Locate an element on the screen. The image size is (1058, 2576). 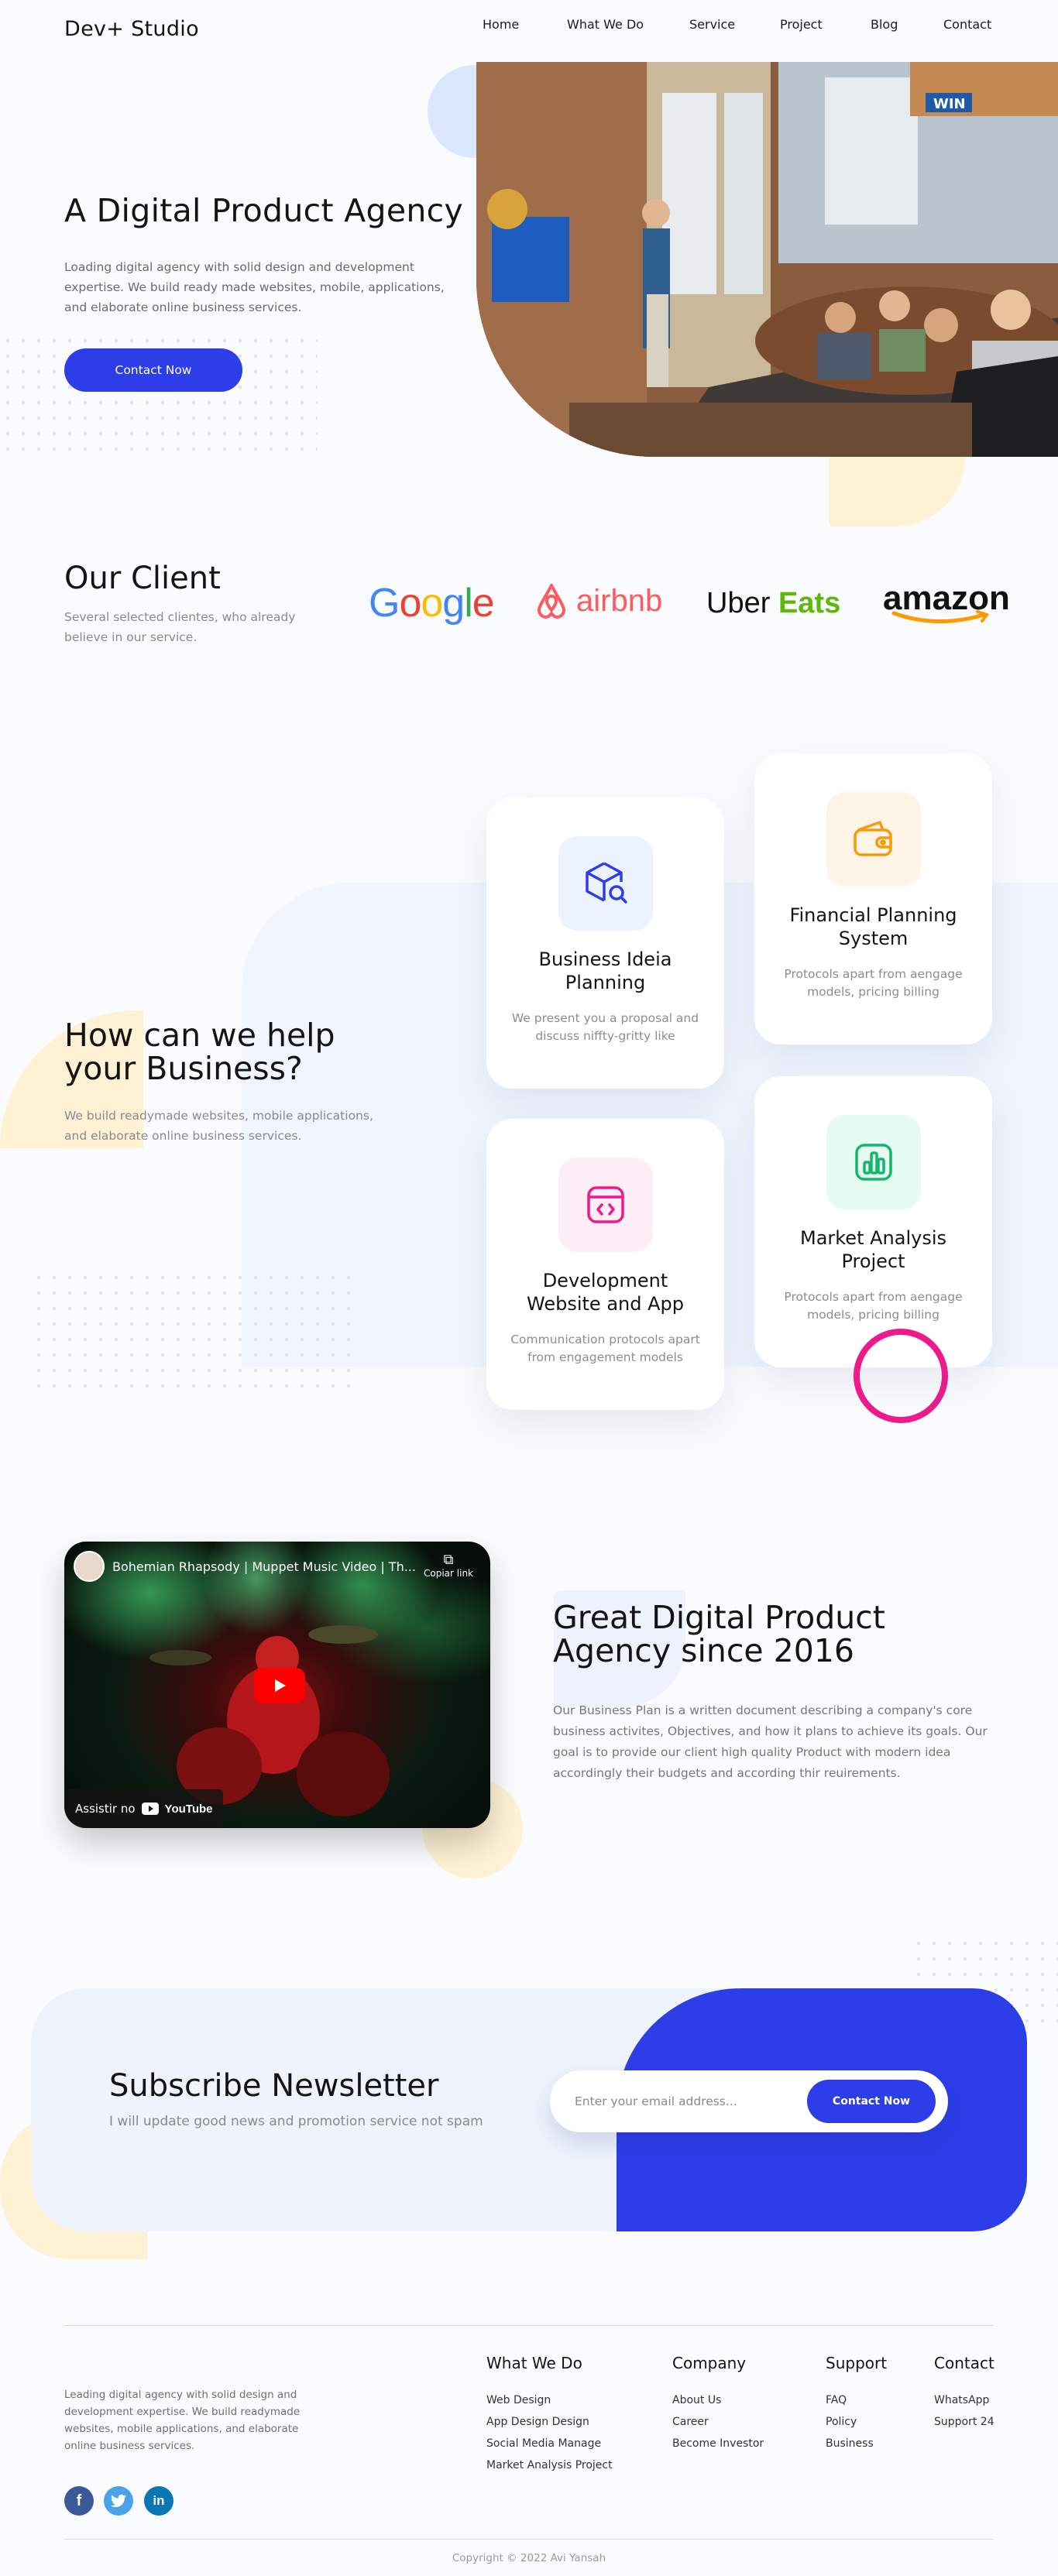
footer-column-company: Company About Us Career Become Investor is located at coordinates (718, 2404).